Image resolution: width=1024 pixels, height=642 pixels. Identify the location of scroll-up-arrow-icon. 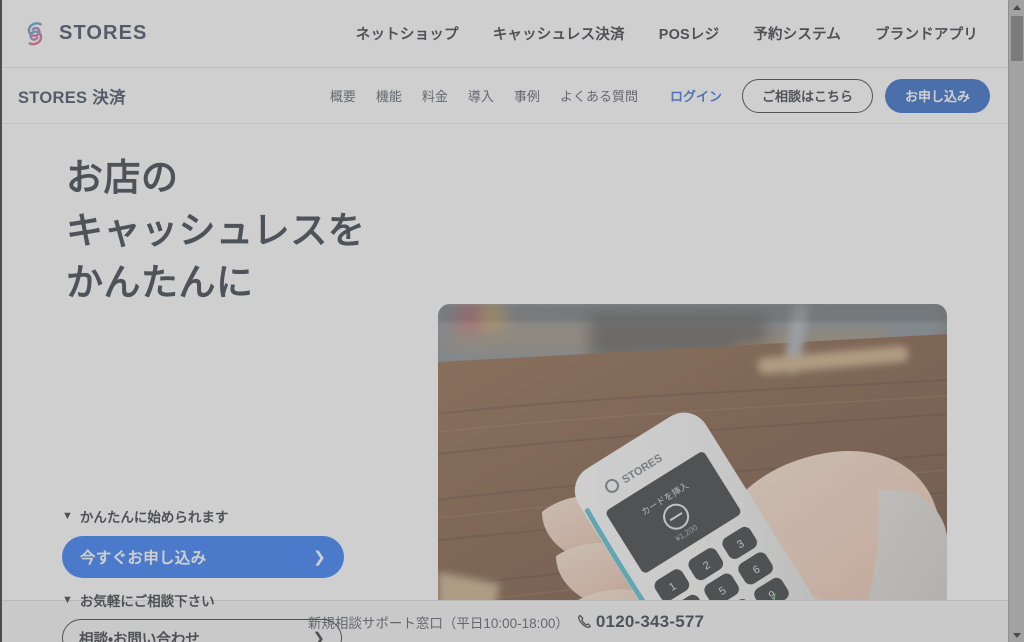
(1016, 7).